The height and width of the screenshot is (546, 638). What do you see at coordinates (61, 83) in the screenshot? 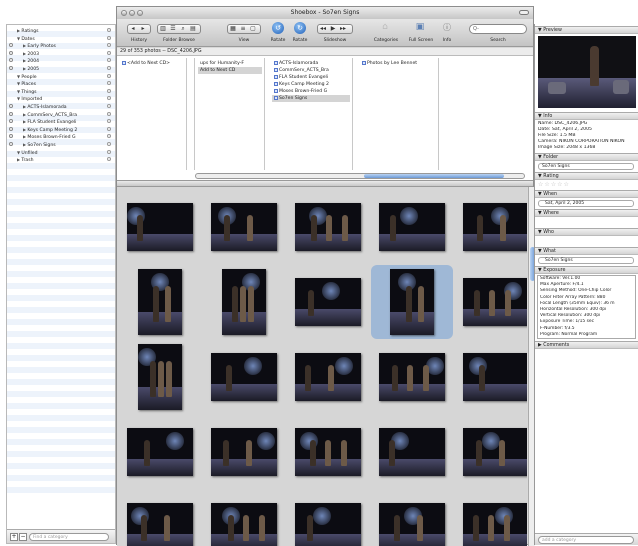
I see `category-row: ▼ Places` at bounding box center [61, 83].